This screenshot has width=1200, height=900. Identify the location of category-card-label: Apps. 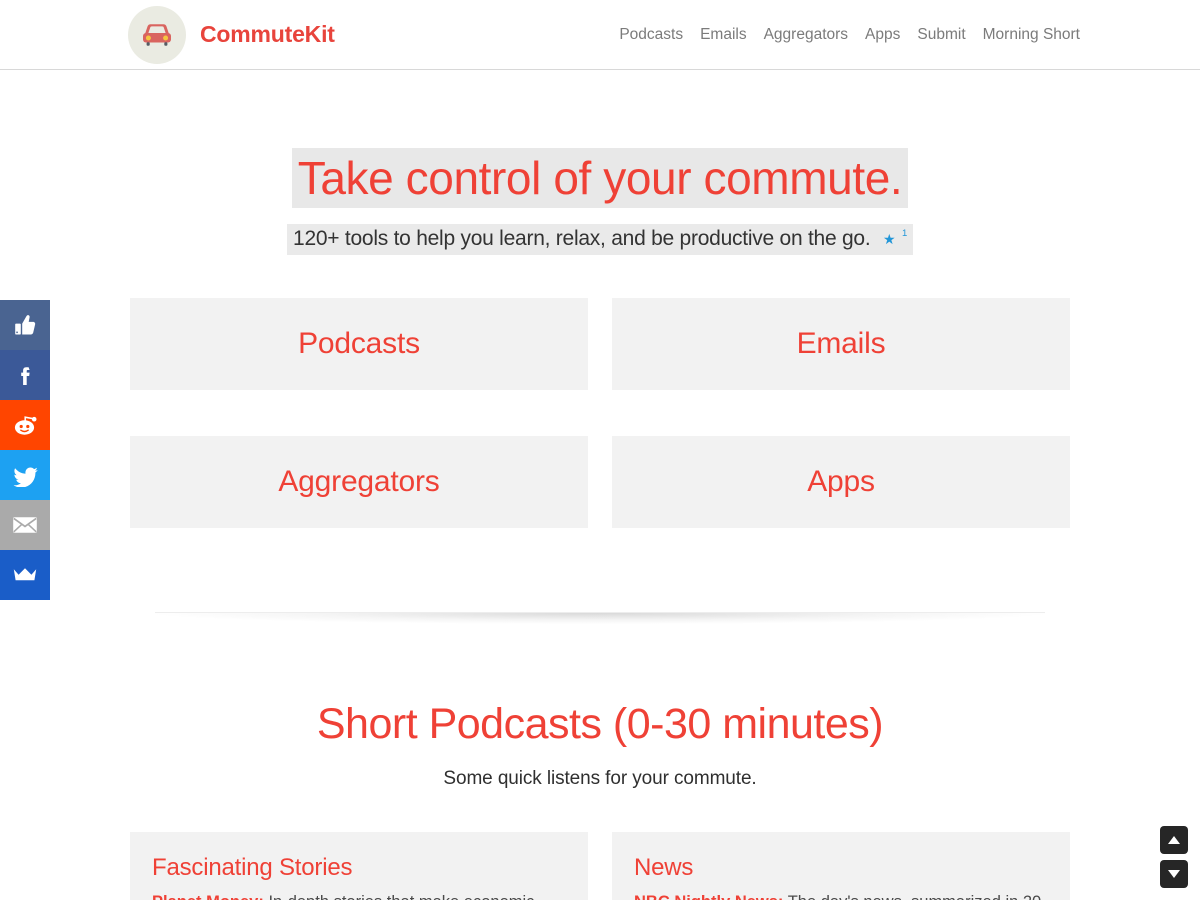
(841, 482).